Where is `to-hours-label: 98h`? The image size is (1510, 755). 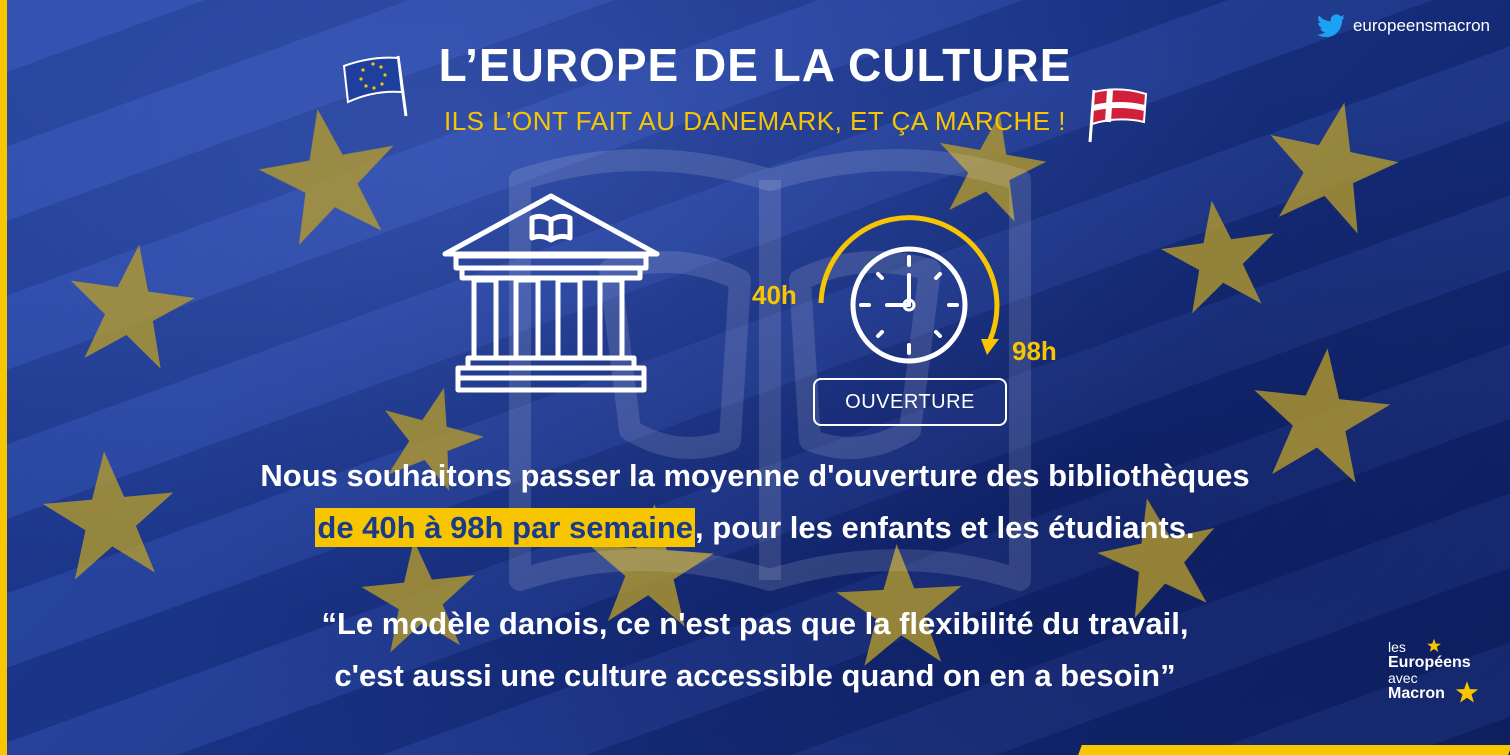 to-hours-label: 98h is located at coordinates (1034, 351).